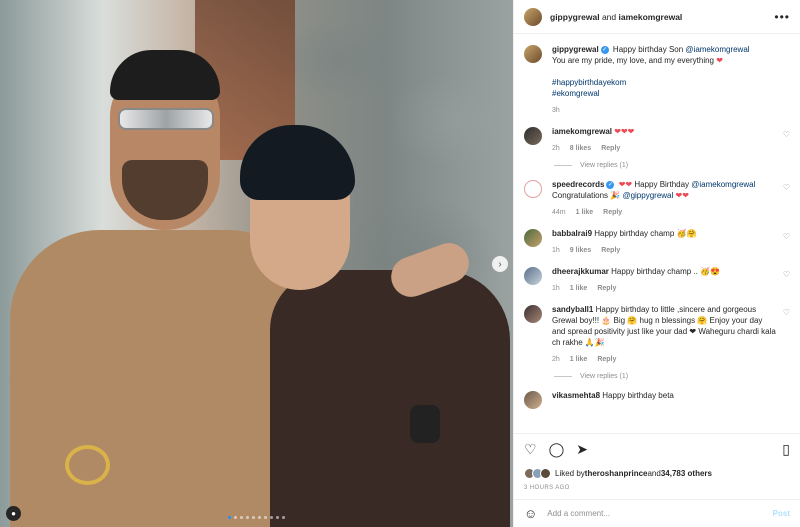 Image resolution: width=800 pixels, height=527 pixels. What do you see at coordinates (782, 17) in the screenshot?
I see `more-options-icon: •••` at bounding box center [782, 17].